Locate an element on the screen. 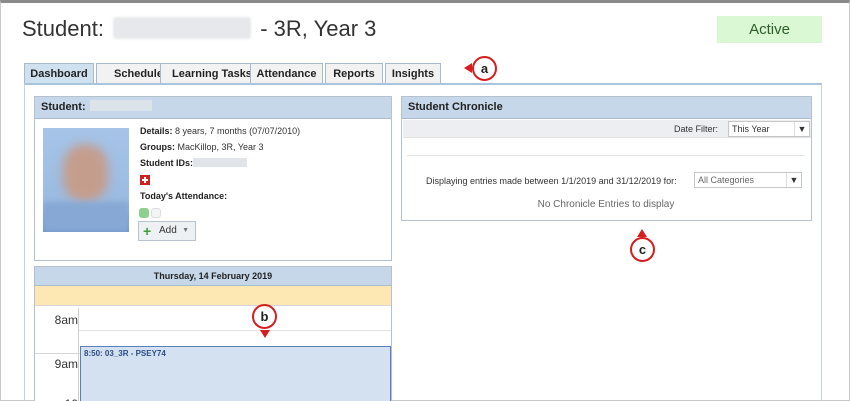 The width and height of the screenshot is (850, 401). hour-label-10am: 10 is located at coordinates (56, 399).